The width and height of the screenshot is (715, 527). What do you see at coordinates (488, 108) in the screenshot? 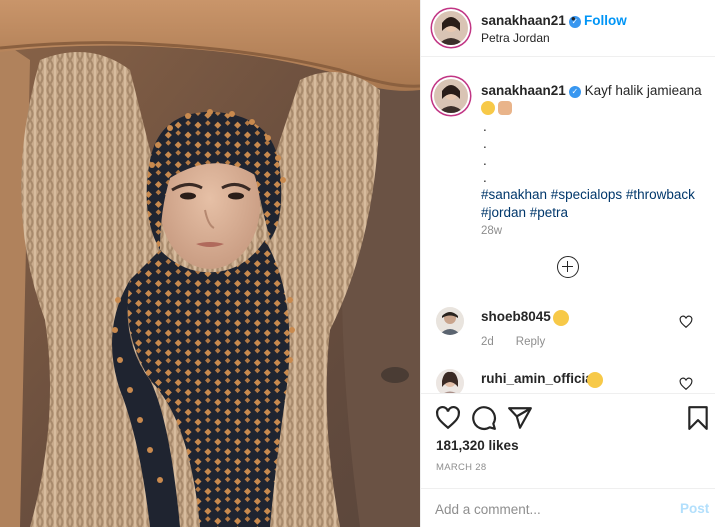
I see `smiling-face-emoji` at bounding box center [488, 108].